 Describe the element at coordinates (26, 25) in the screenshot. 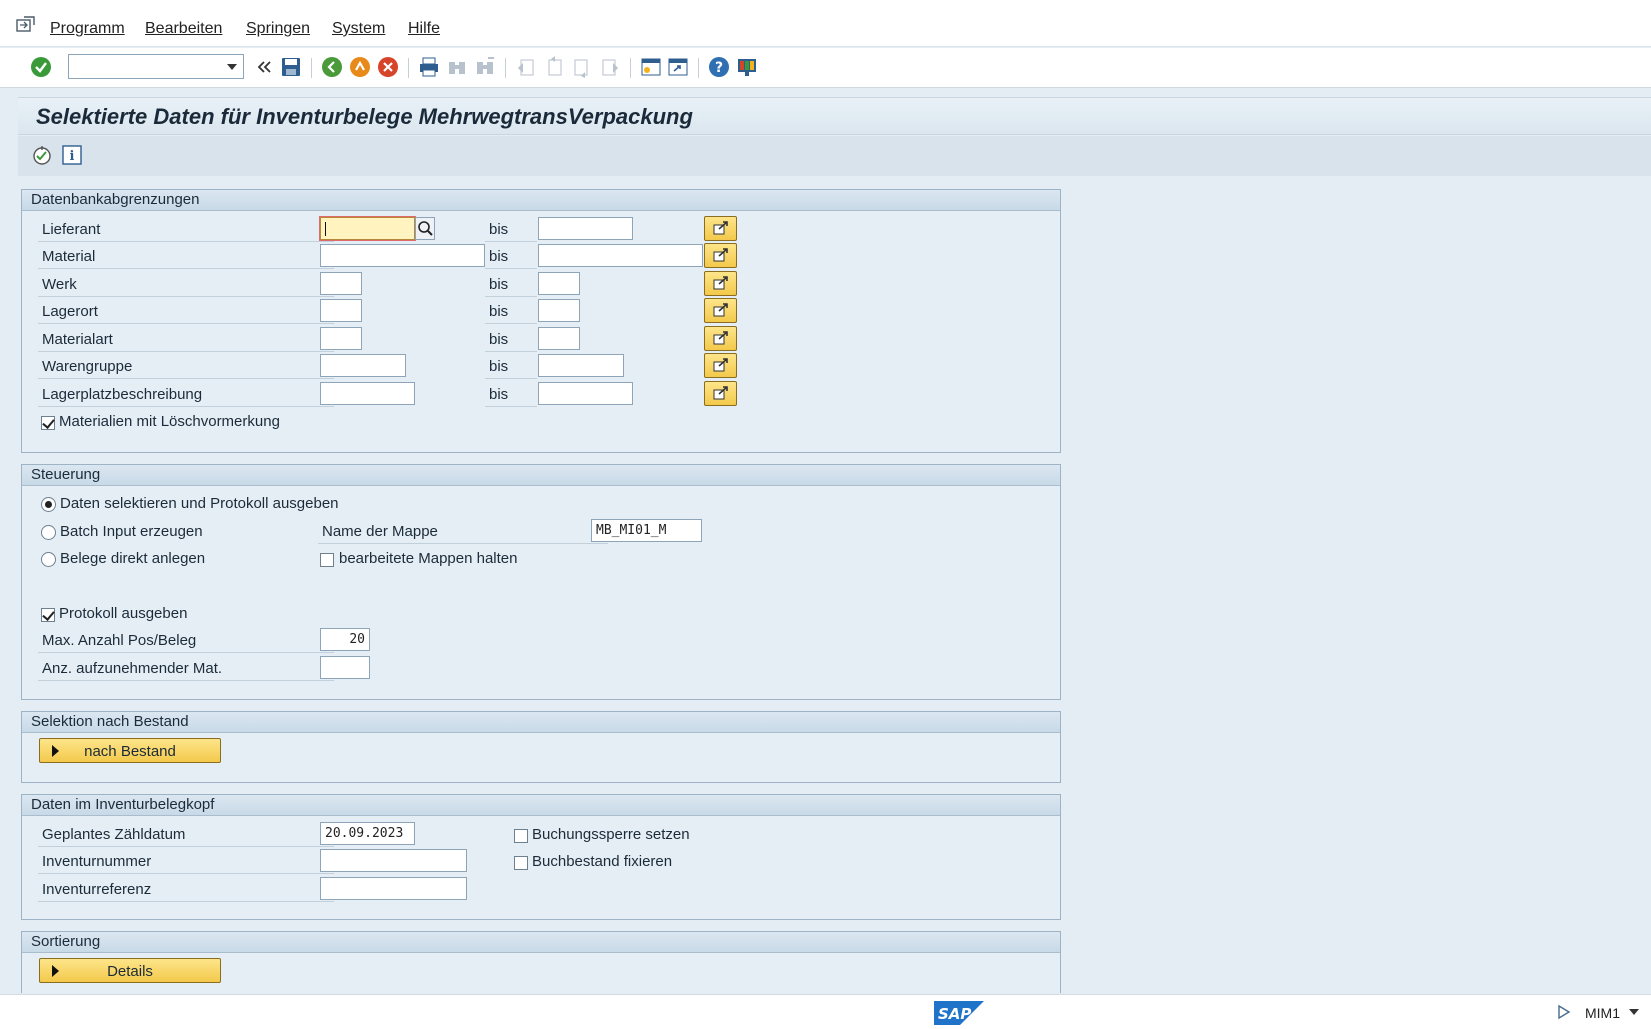

I see `menu-toggle-icon` at that location.